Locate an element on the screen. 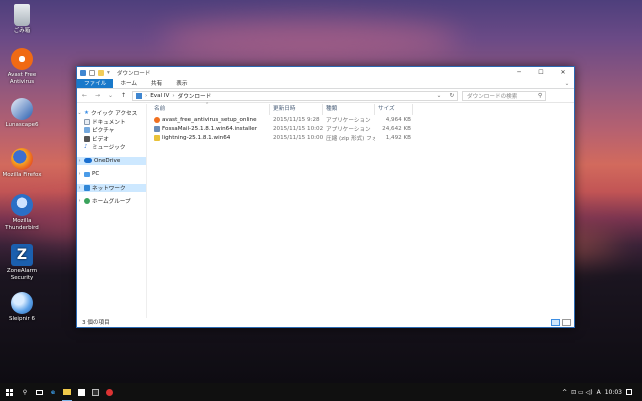 This screenshot has height=401, width=642. nav-item-documents: ドキュメント is located at coordinates (111, 122).